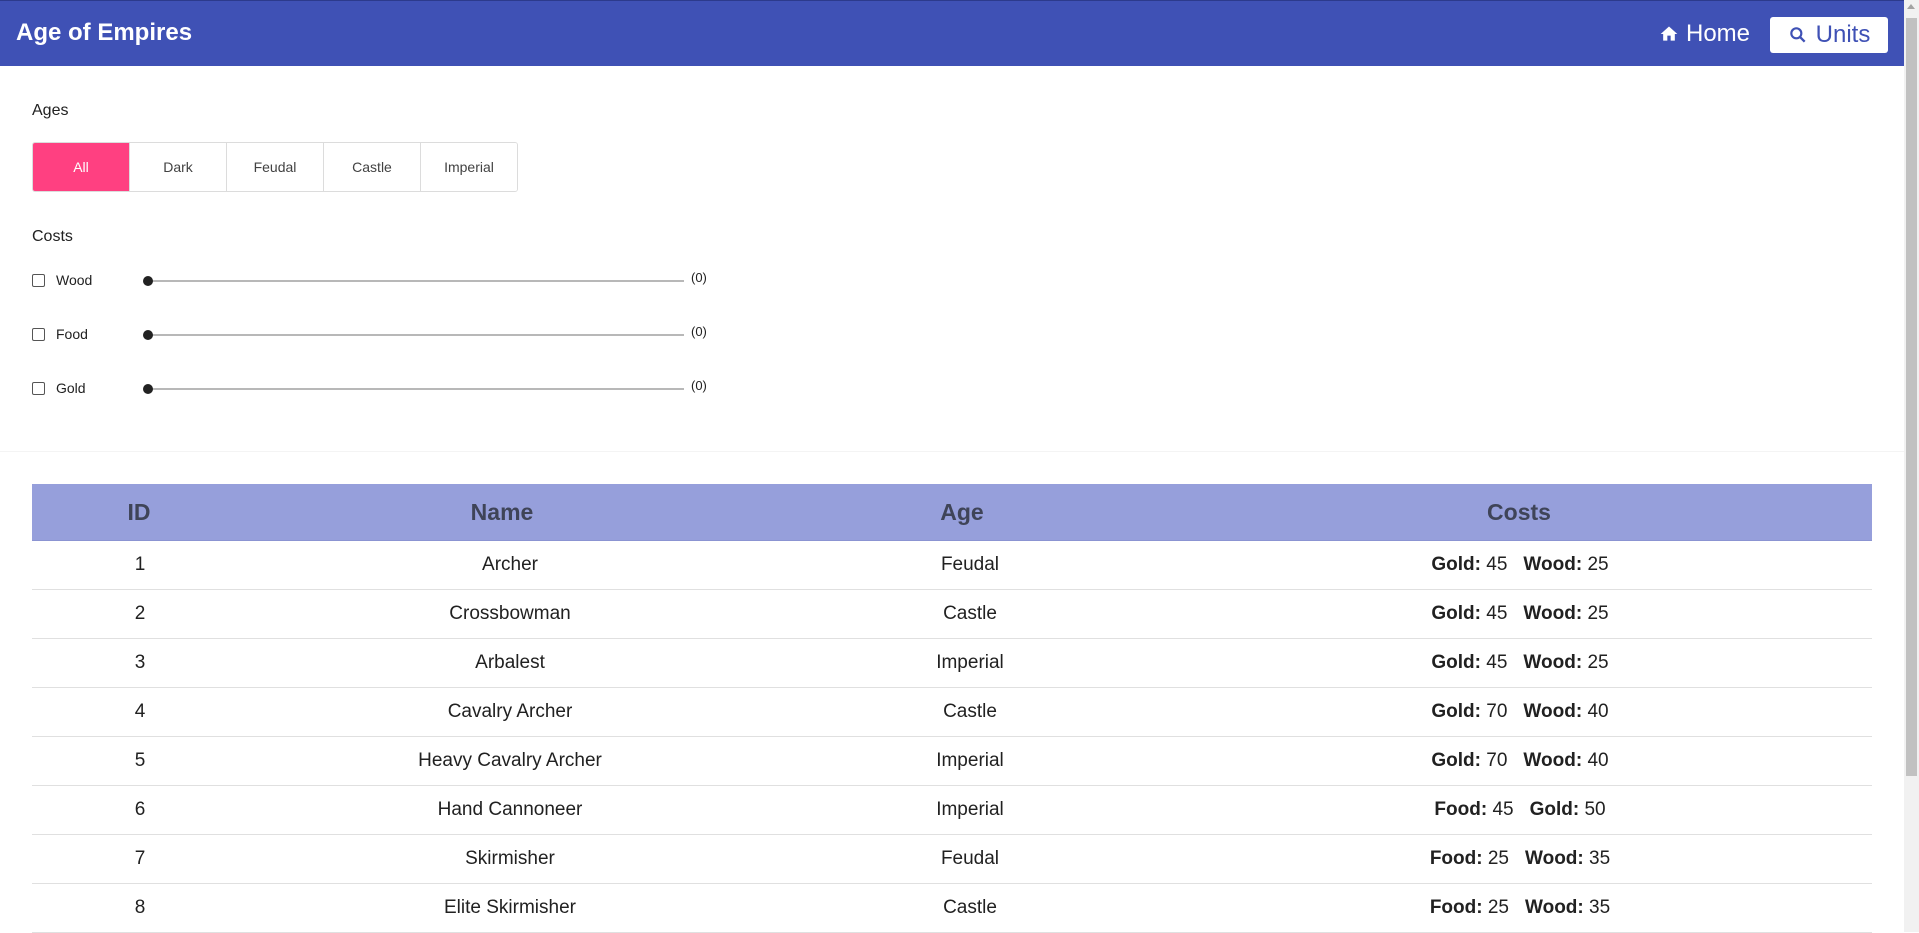 The height and width of the screenshot is (933, 1919). I want to click on cell-costs: Gold: 70 Wood: 40, so click(1520, 761).